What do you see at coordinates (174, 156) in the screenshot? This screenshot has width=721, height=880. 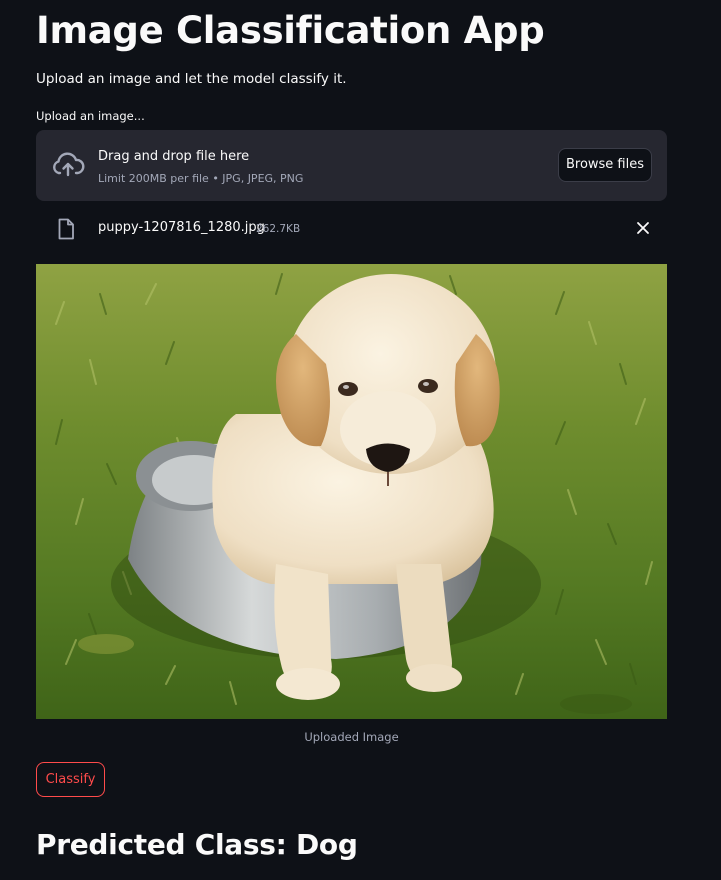 I see `dropzone-title: Drag and drop file here` at bounding box center [174, 156].